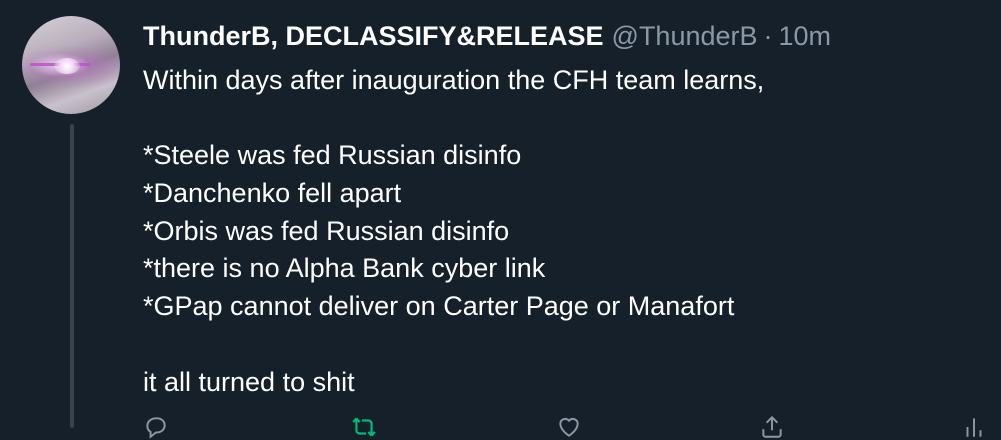 The height and width of the screenshot is (440, 1001). What do you see at coordinates (344, 268) in the screenshot?
I see `body-line: *there is no Alpha Bank cyber link` at bounding box center [344, 268].